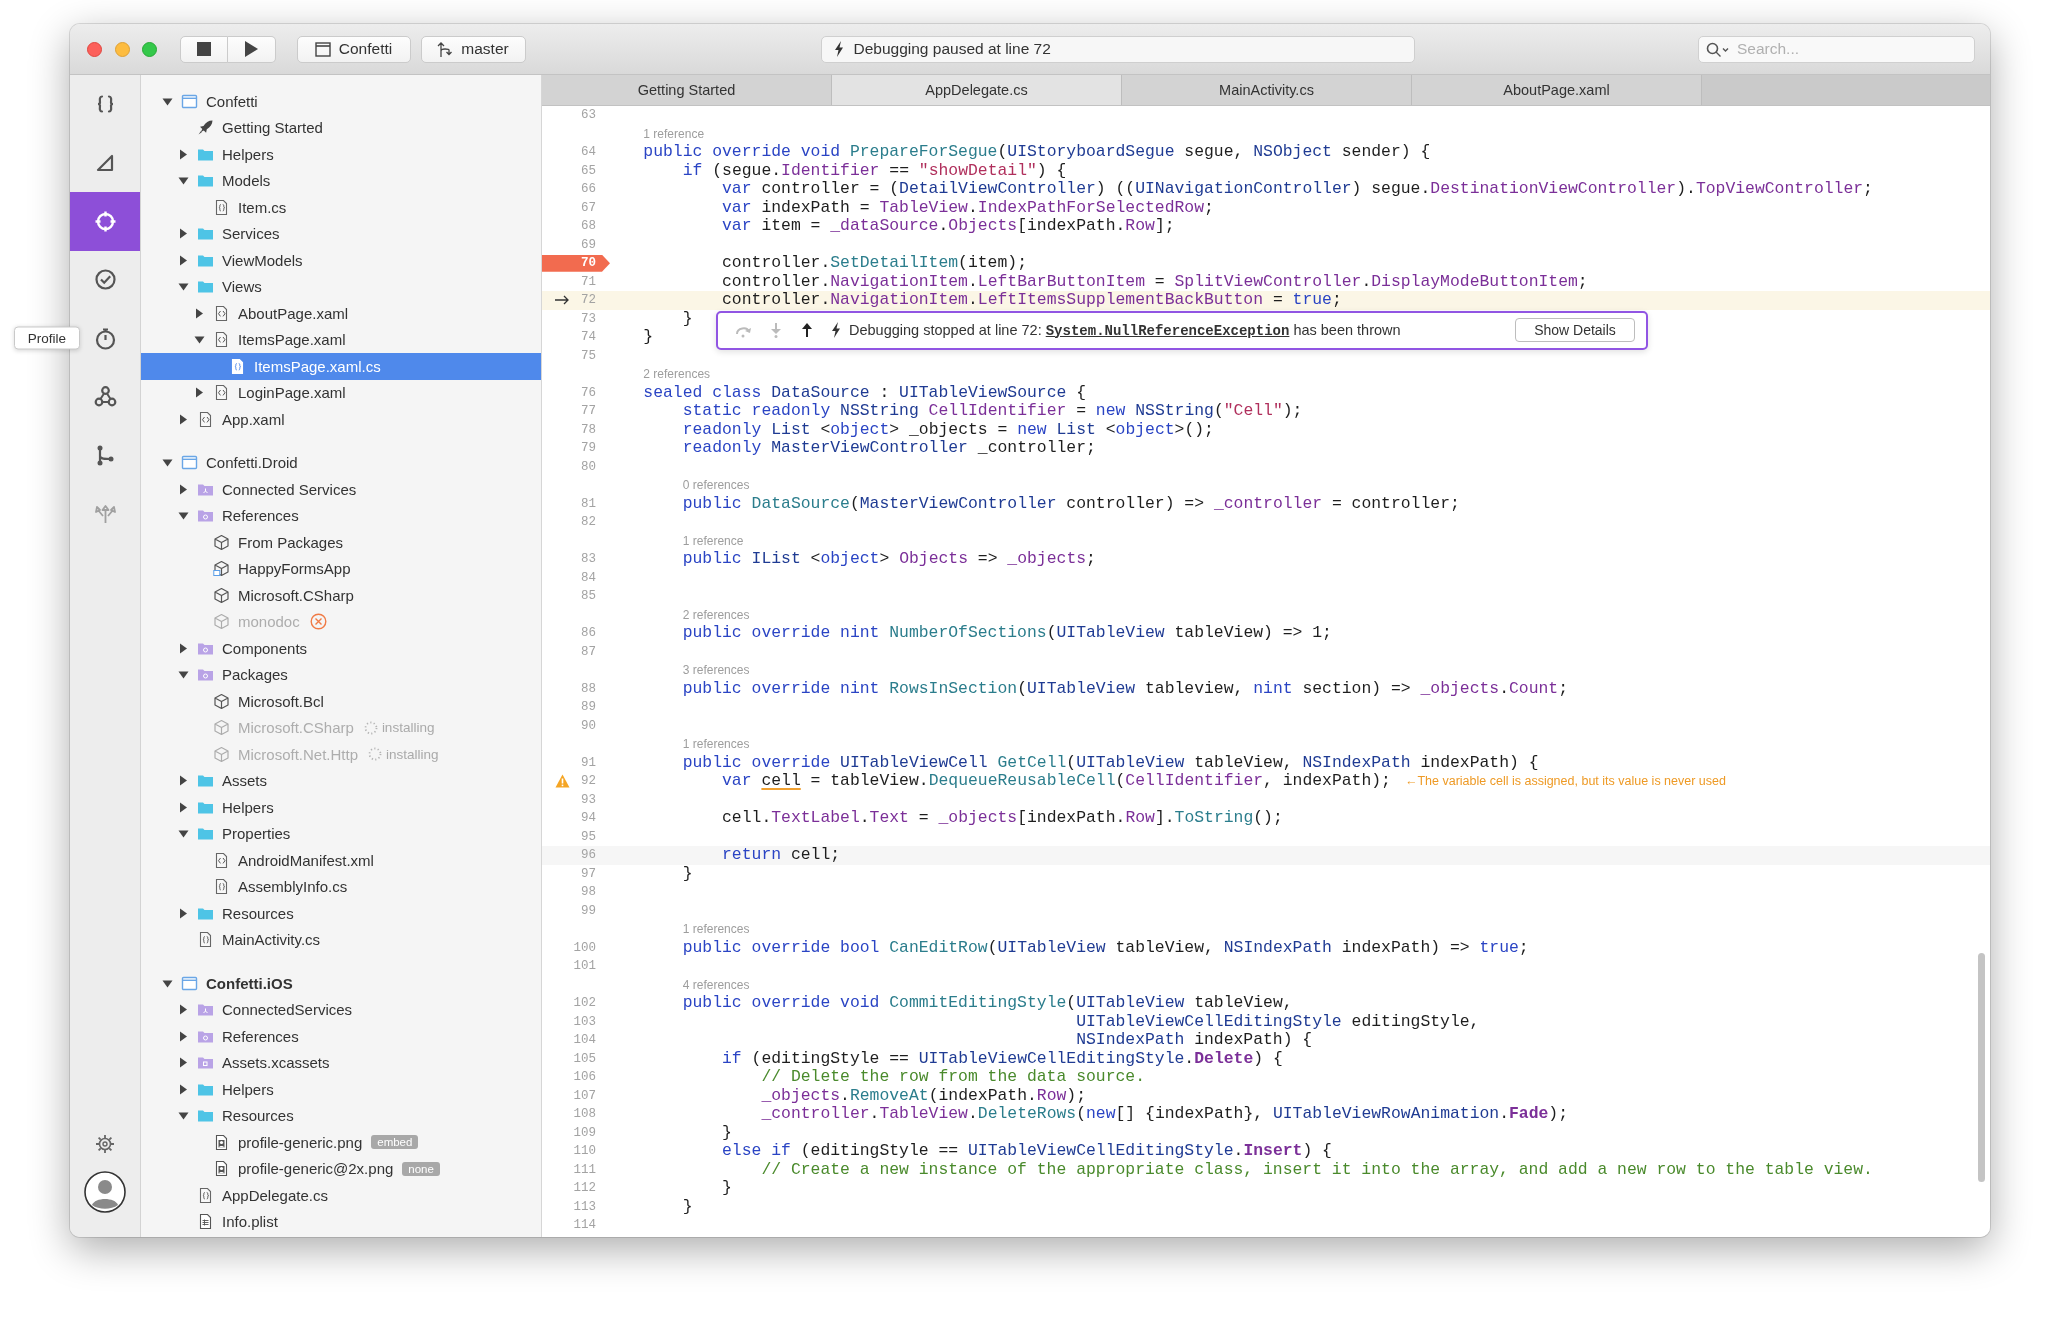 Image resolution: width=2048 pixels, height=1330 pixels. I want to click on code-file-icon, so click(237, 366).